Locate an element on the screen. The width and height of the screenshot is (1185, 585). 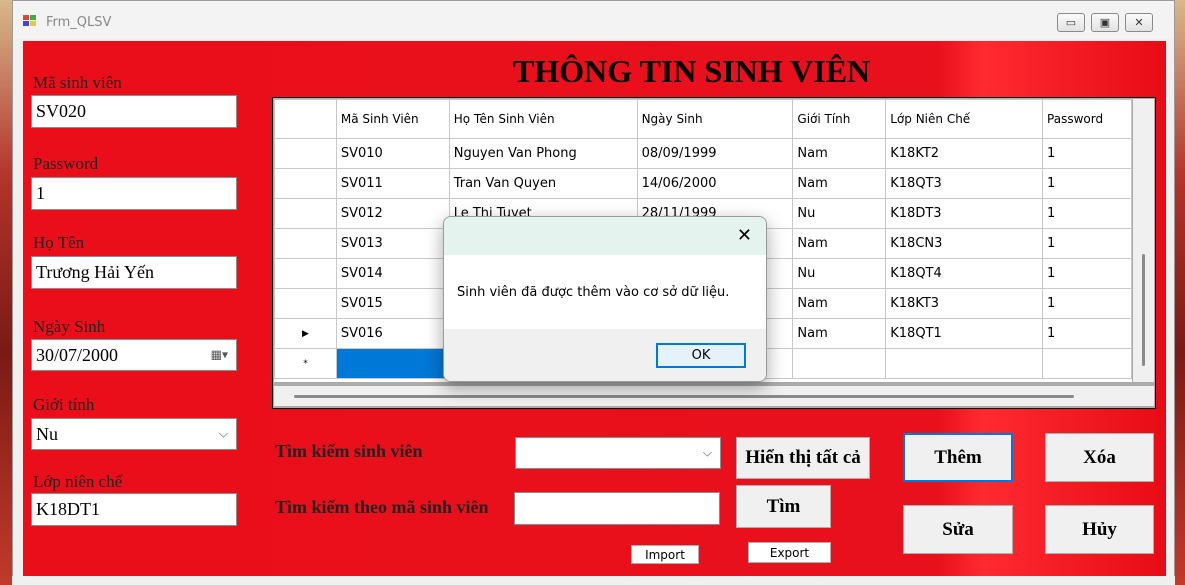
minimize-button: ▭ is located at coordinates (1071, 22).